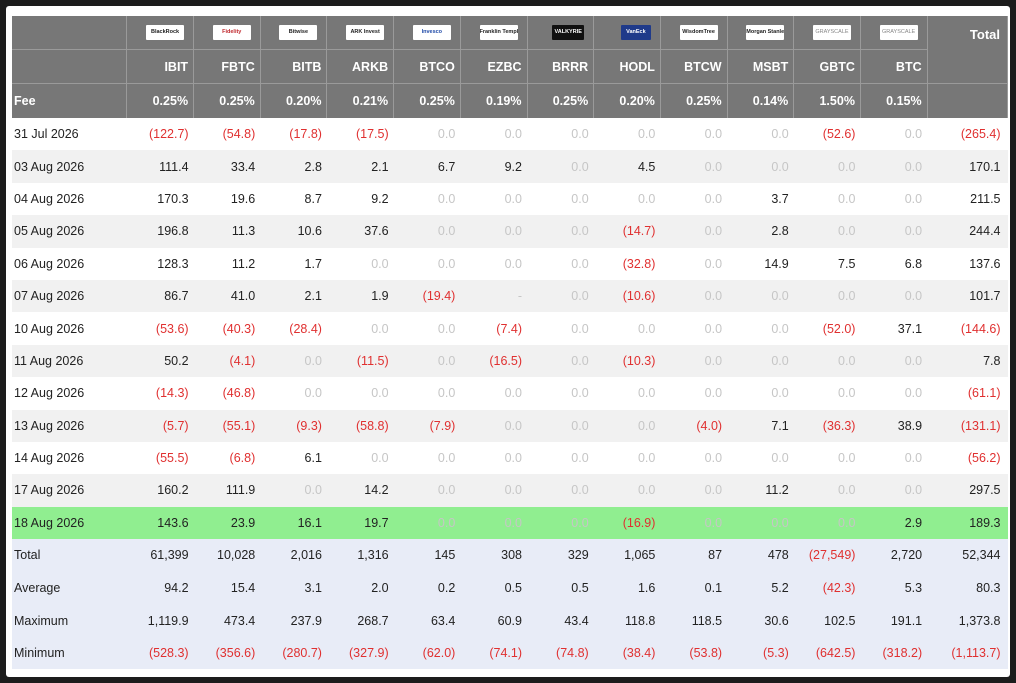  Describe the element at coordinates (160, 134) in the screenshot. I see `flow-cell: (122.7)` at that location.